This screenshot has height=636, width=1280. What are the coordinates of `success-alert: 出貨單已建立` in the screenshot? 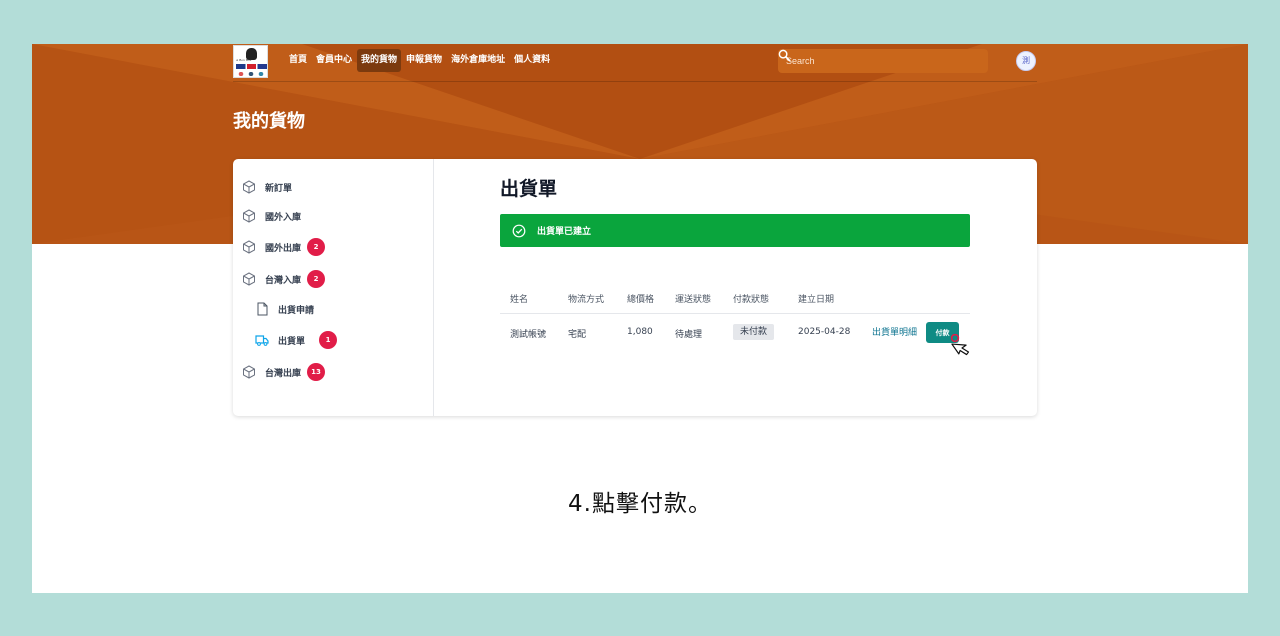 It's located at (735, 230).